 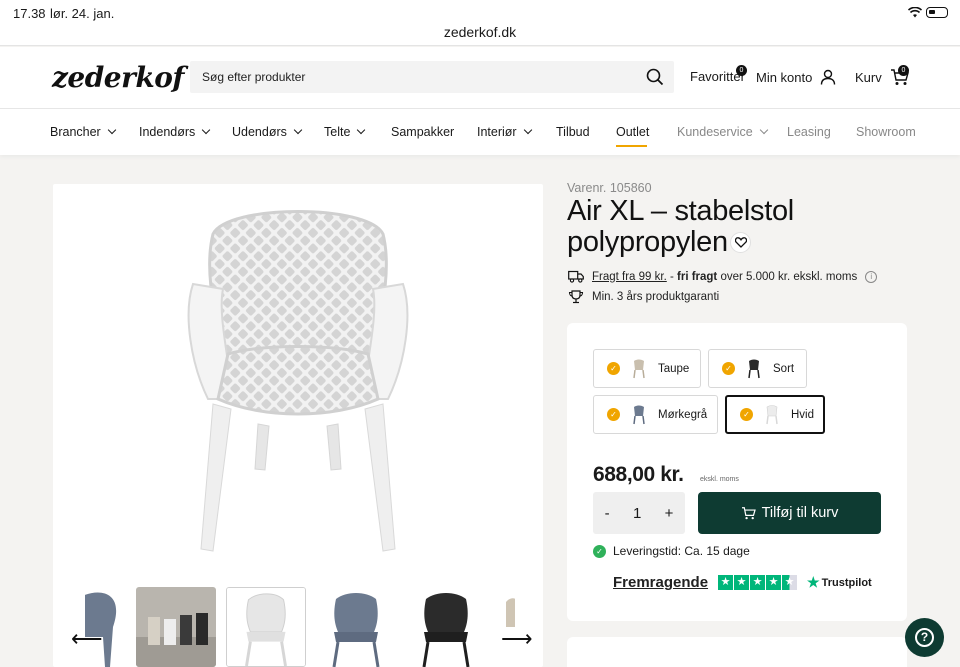 I want to click on info-icon: i, so click(x=871, y=276).